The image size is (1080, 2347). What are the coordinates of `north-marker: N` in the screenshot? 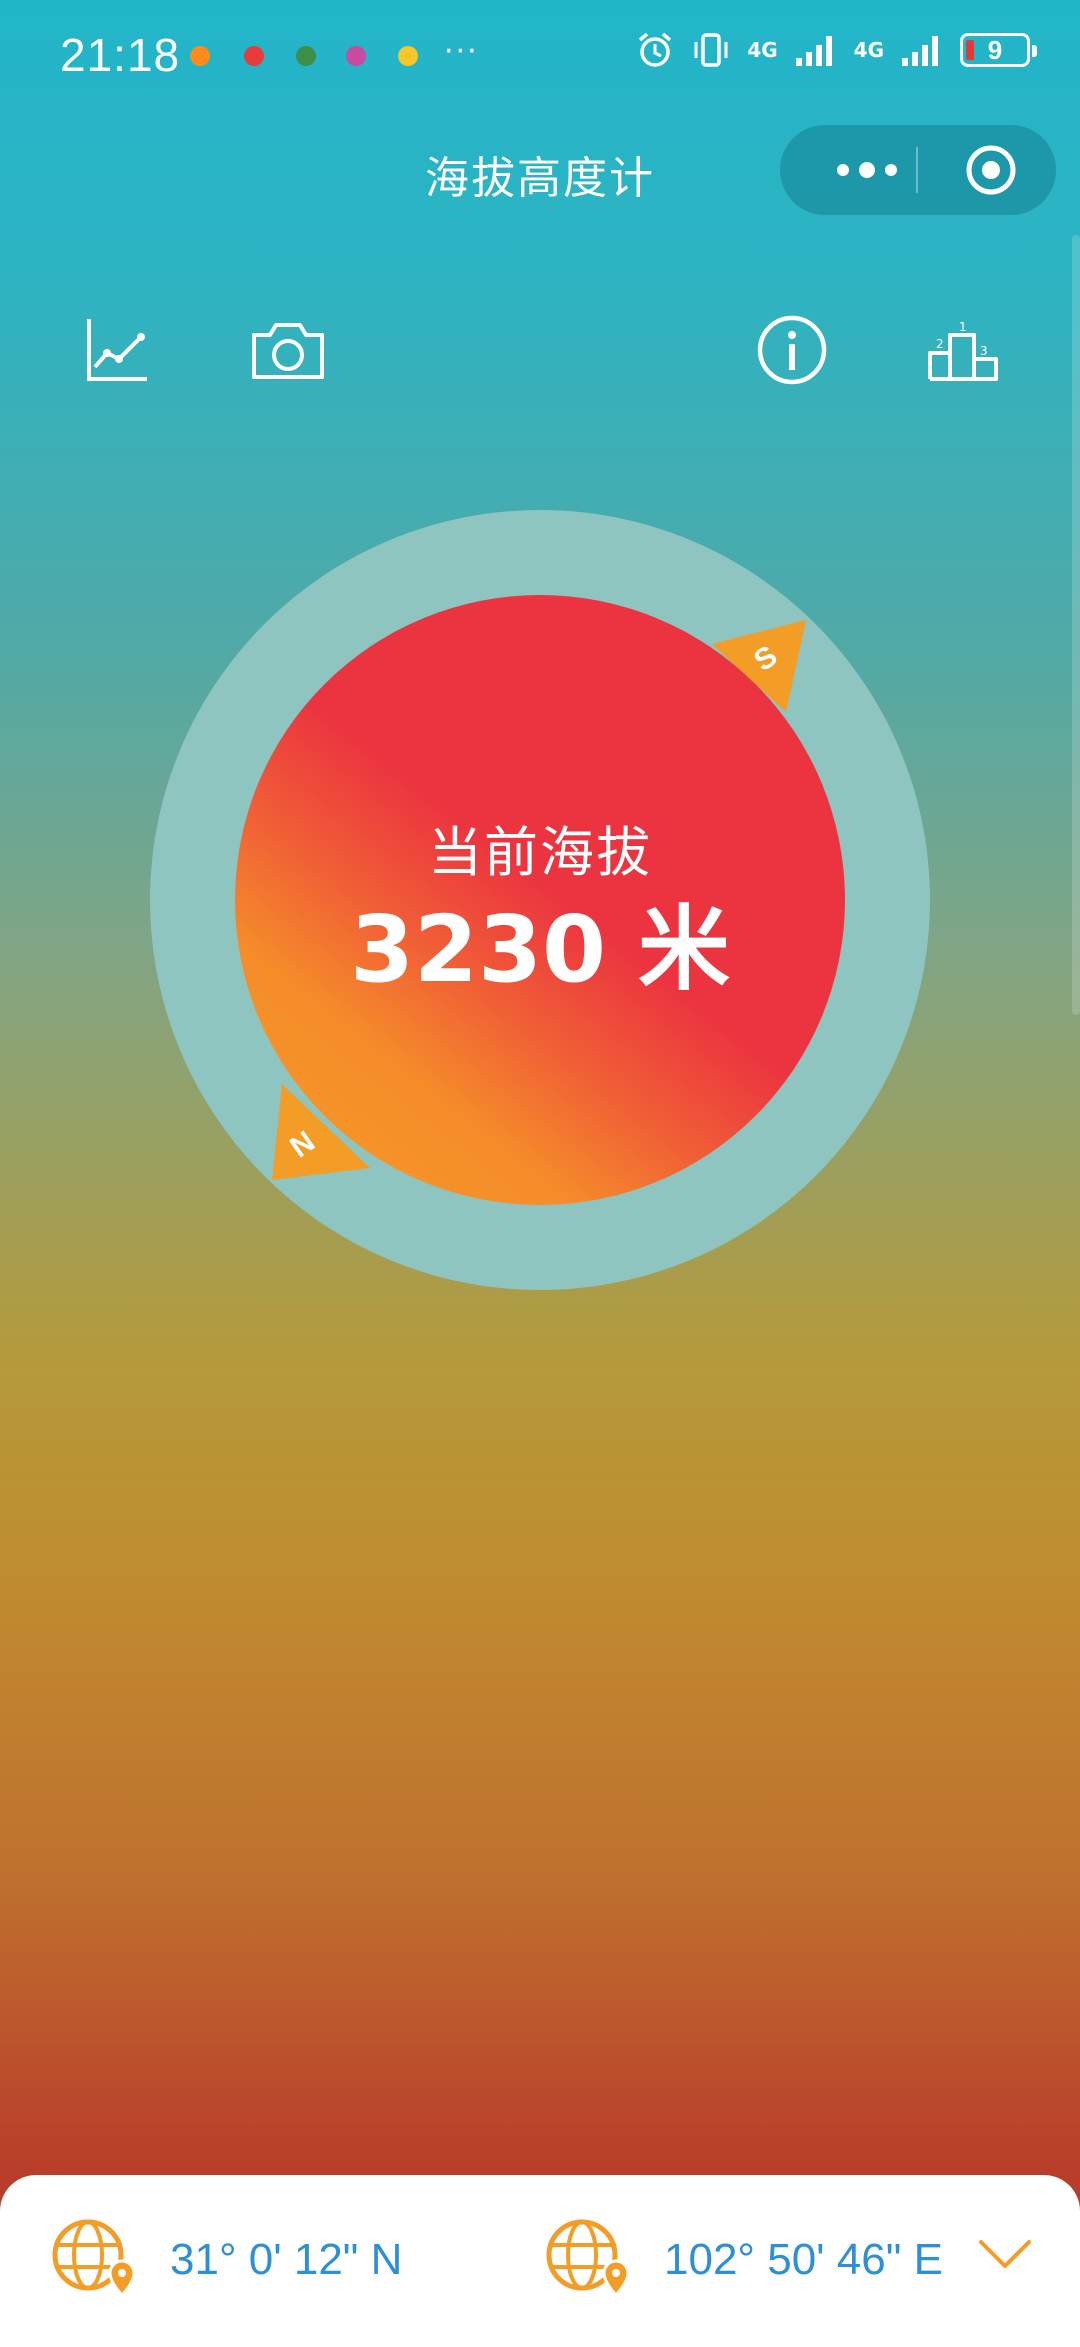 It's located at (322, 1135).